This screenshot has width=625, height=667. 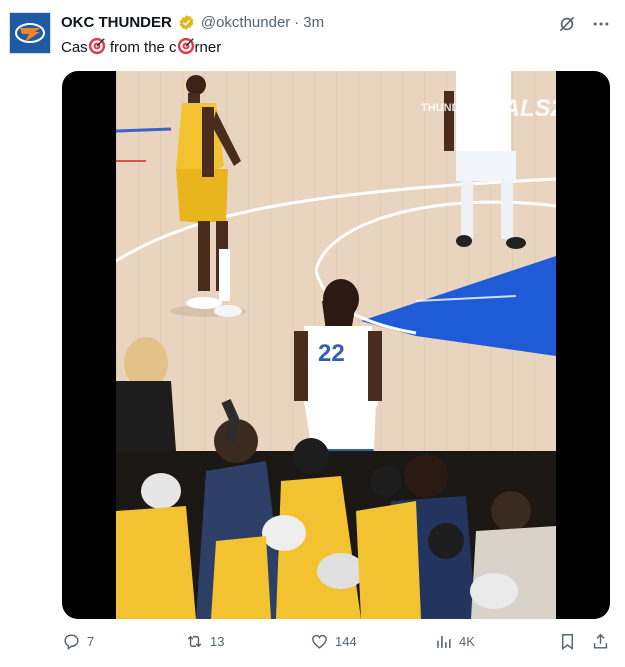 What do you see at coordinates (116, 22) in the screenshot?
I see `display-name: OKC THUNDER` at bounding box center [116, 22].